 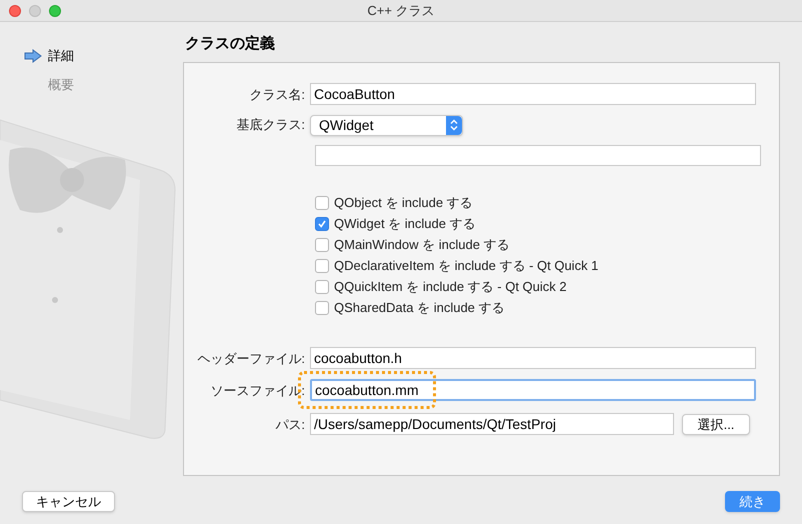 I want to click on stepper-icon, so click(x=454, y=125).